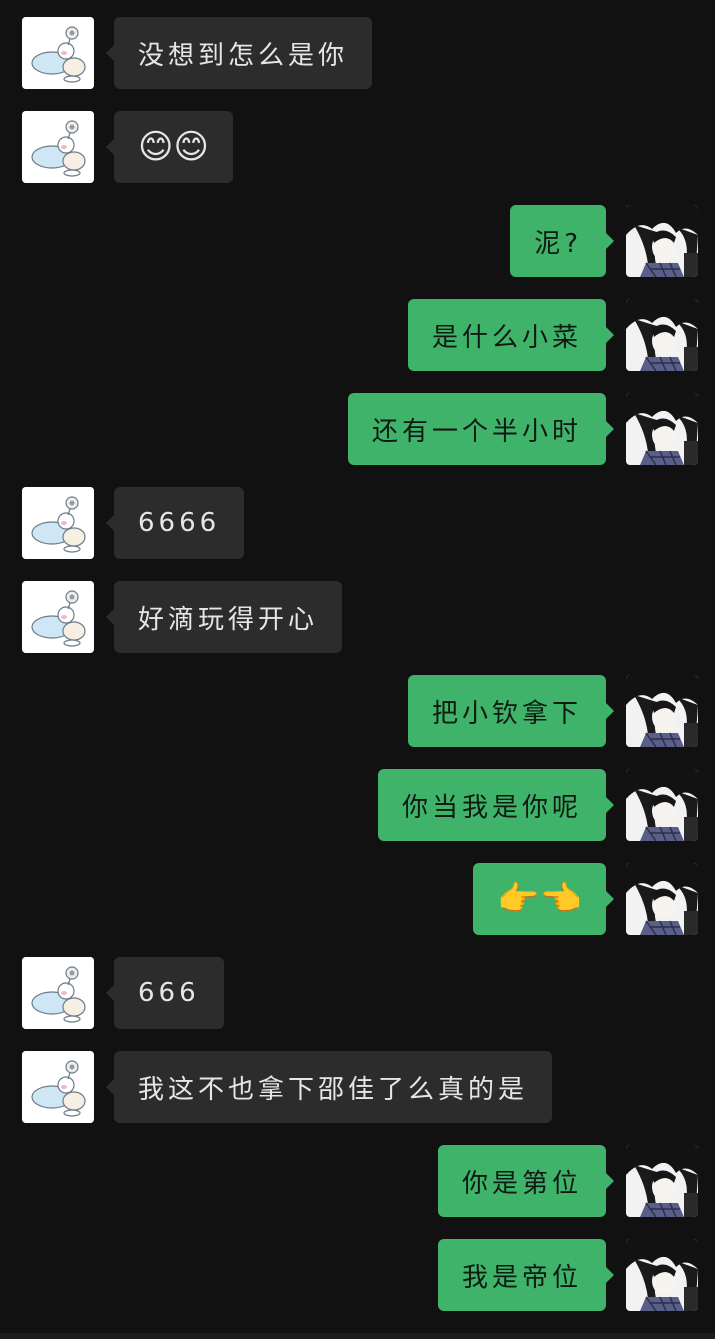  Describe the element at coordinates (476, 431) in the screenshot. I see `message-text: 还有一个半小时` at that location.